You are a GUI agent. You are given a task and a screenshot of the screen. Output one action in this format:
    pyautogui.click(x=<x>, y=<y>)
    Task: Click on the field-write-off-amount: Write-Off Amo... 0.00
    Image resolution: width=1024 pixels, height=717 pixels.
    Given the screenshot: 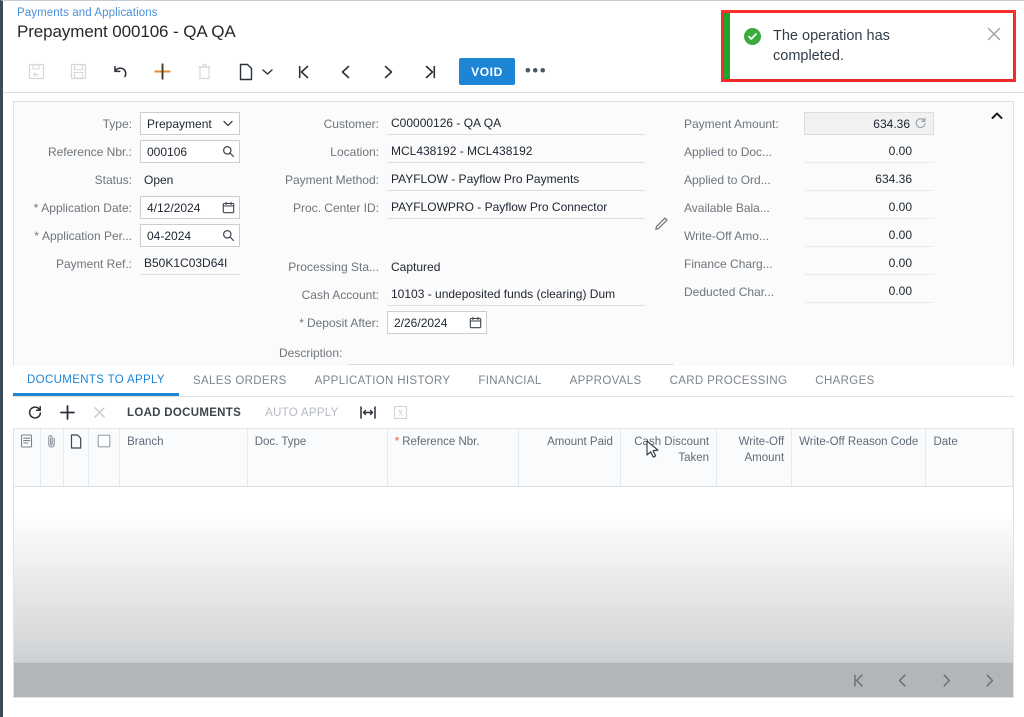 What is the action you would take?
    pyautogui.click(x=824, y=235)
    